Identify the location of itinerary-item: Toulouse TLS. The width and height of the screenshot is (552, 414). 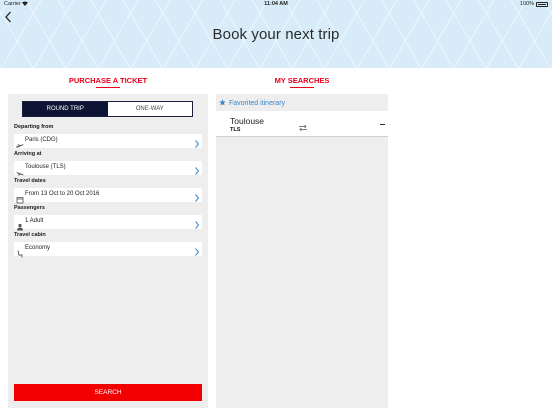
(302, 124).